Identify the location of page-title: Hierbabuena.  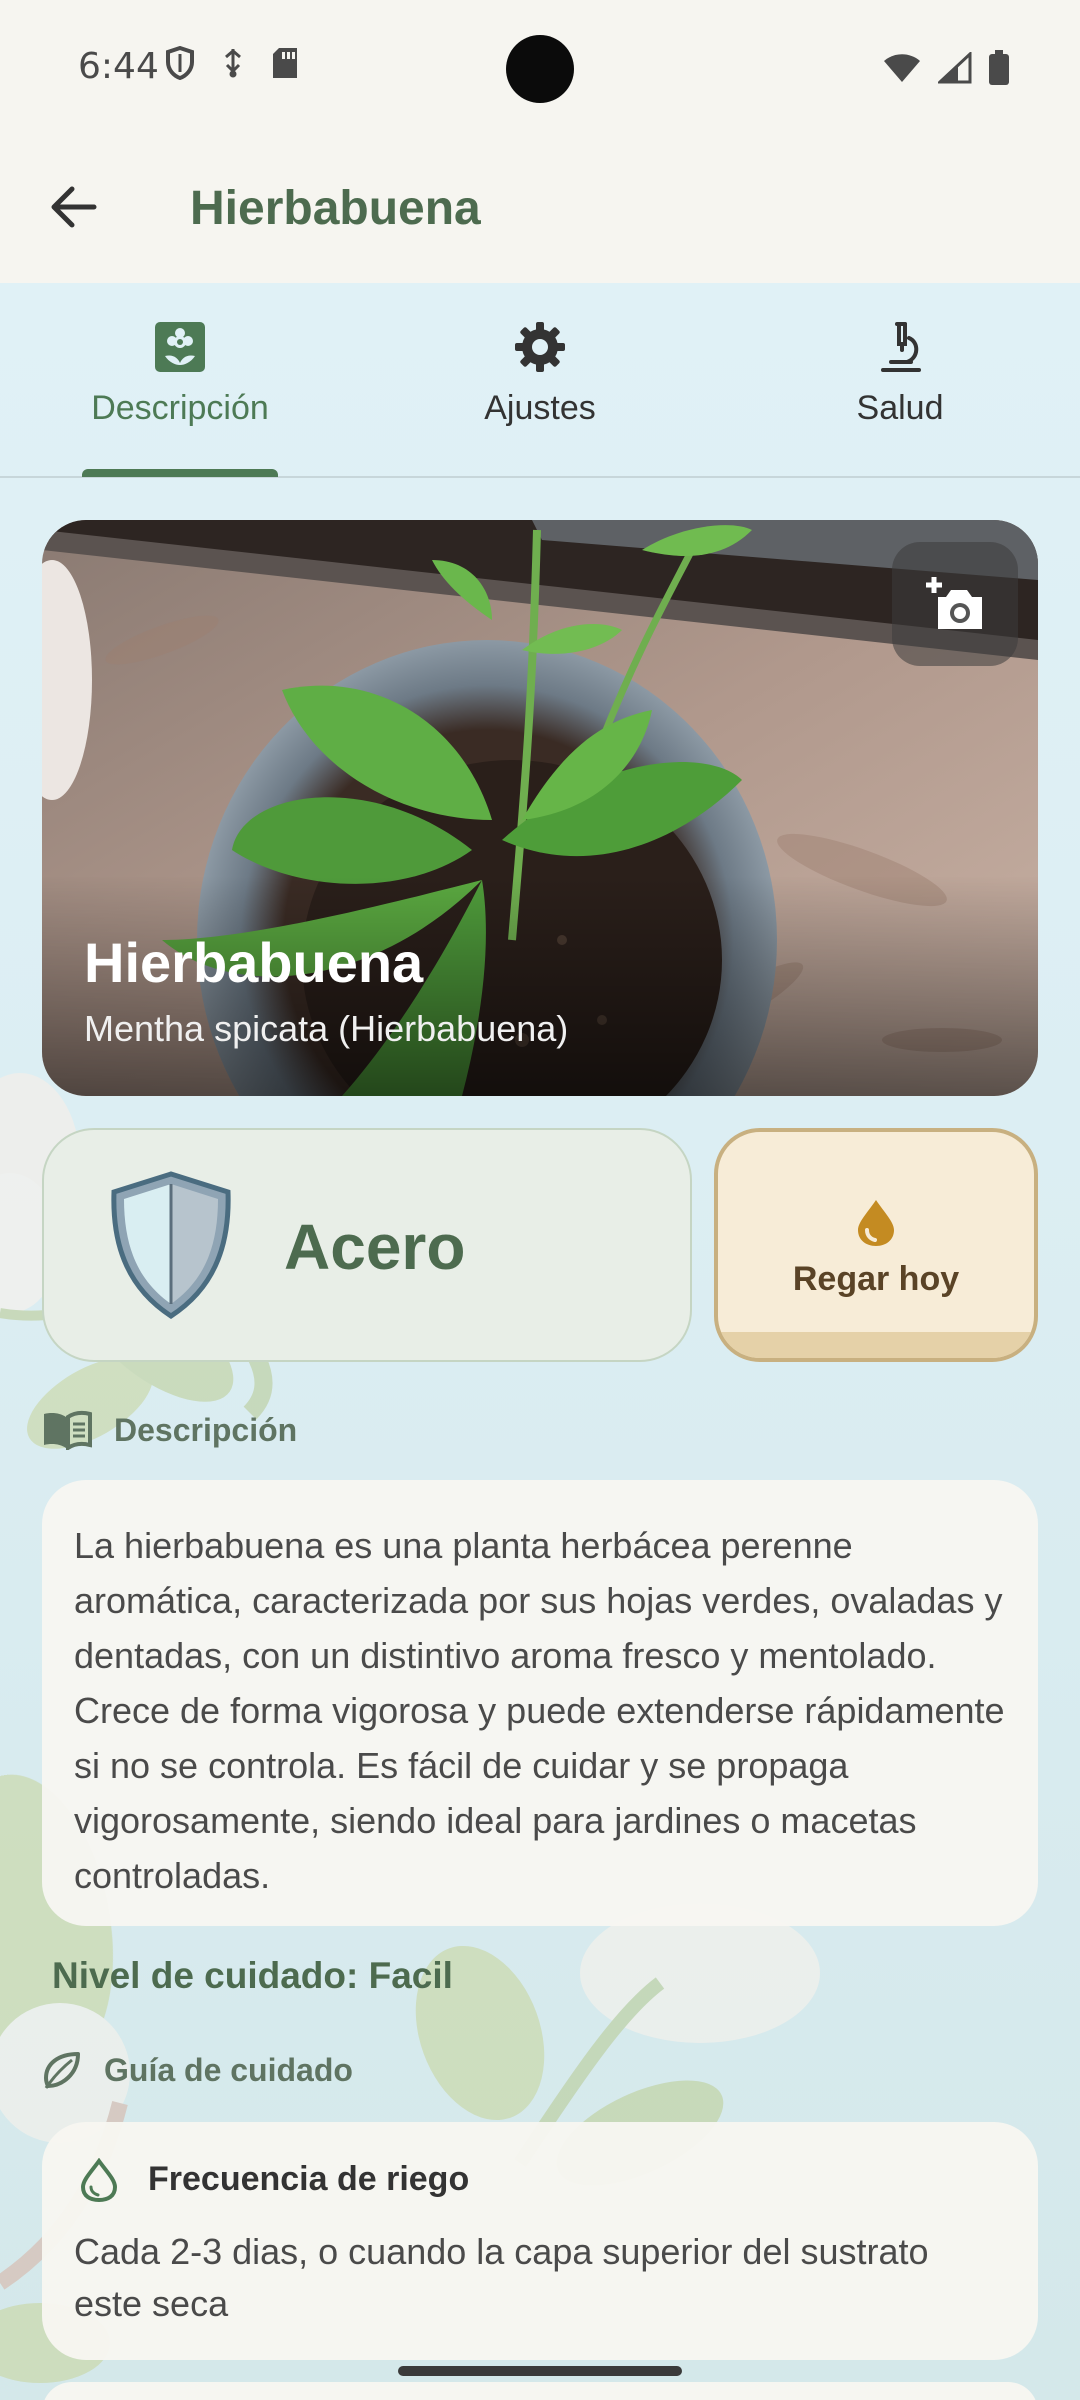
(335, 208).